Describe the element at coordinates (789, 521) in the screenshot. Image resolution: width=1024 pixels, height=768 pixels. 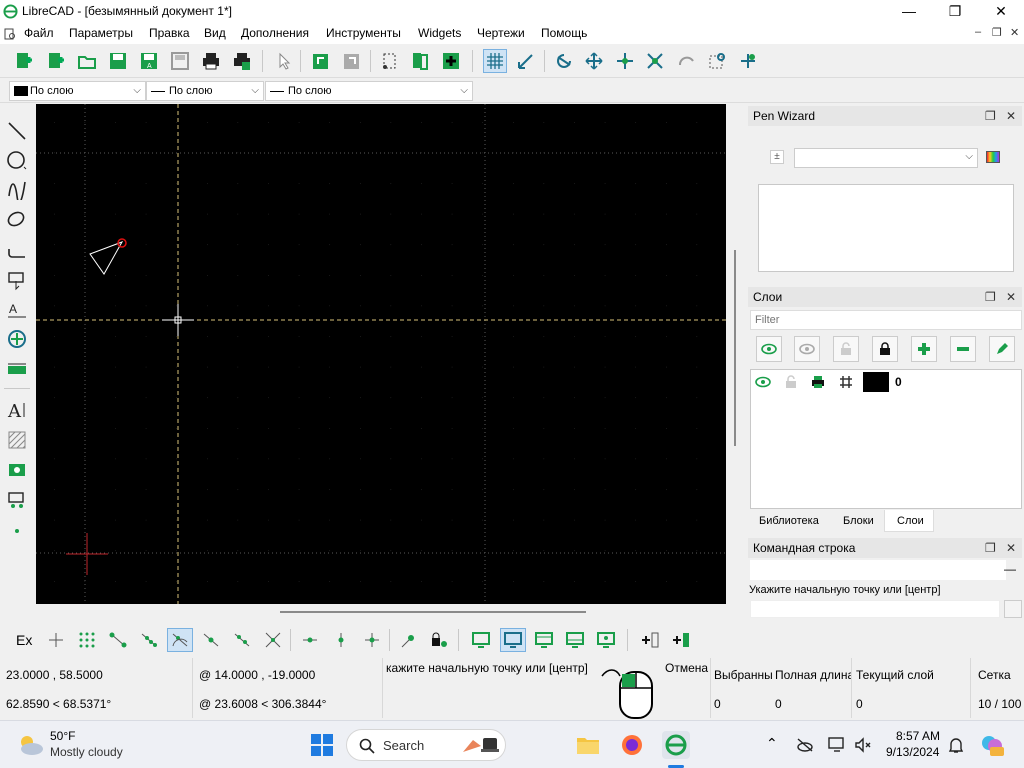
I see `tab-library: Библиотека` at that location.